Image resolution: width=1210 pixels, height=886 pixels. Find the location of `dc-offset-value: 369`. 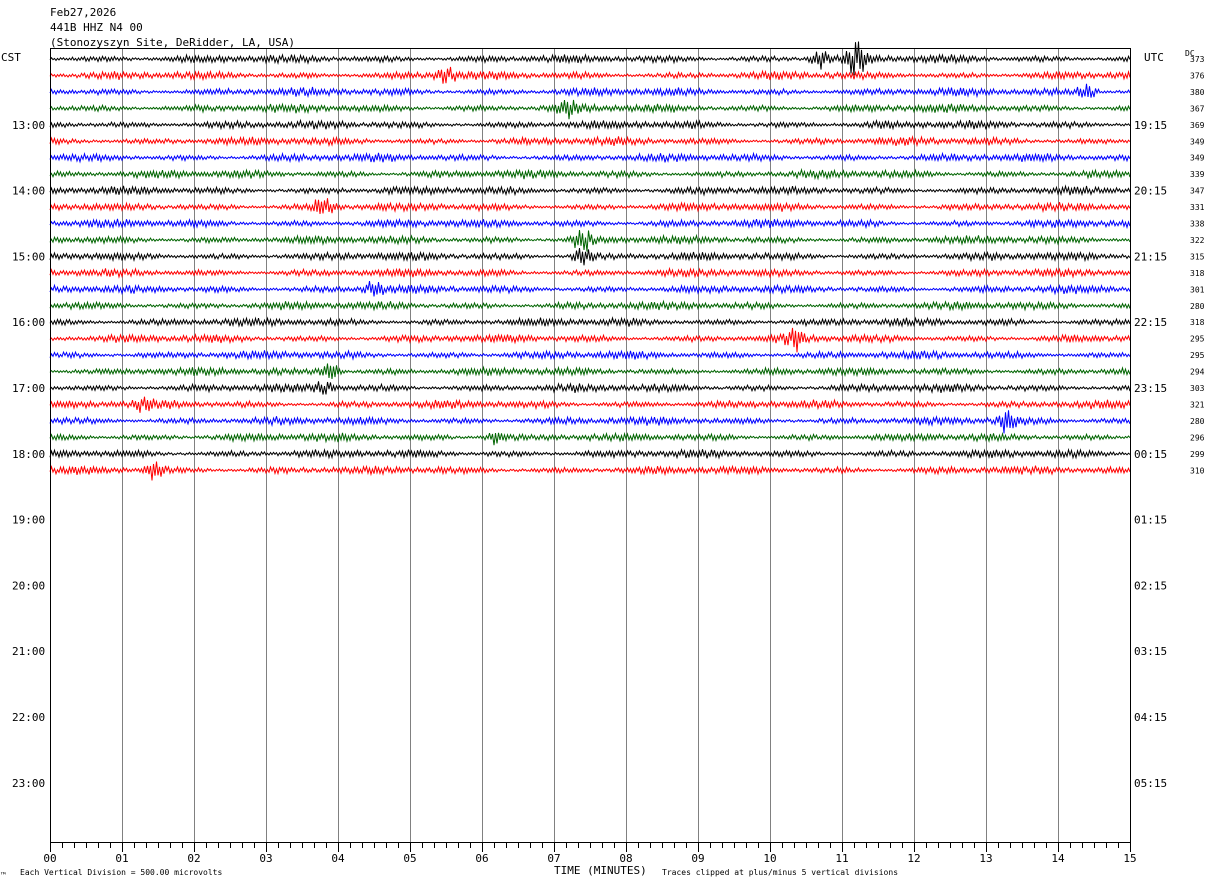

dc-offset-value: 369 is located at coordinates (1197, 125).